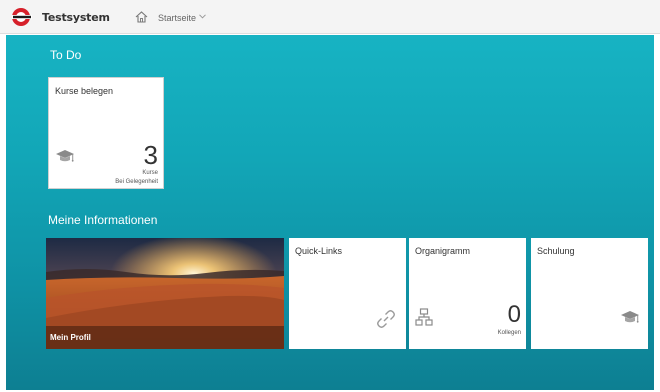 This screenshot has width=660, height=392. I want to click on tile-title: Schulung, so click(556, 251).